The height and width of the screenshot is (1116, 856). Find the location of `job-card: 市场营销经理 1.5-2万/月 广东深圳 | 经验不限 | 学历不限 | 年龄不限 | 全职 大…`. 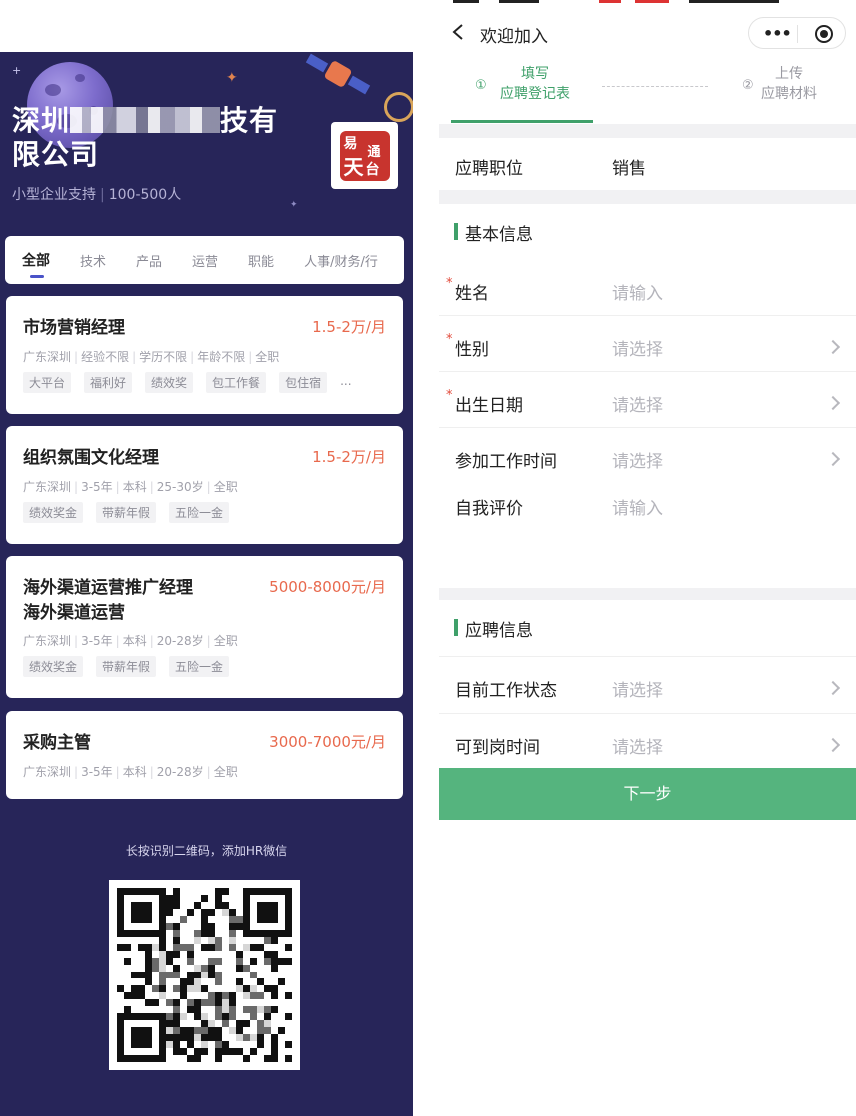

job-card: 市场营销经理 1.5-2万/月 广东深圳 | 经验不限 | 学历不限 | 年龄不限 | 全职 大… is located at coordinates (204, 355).